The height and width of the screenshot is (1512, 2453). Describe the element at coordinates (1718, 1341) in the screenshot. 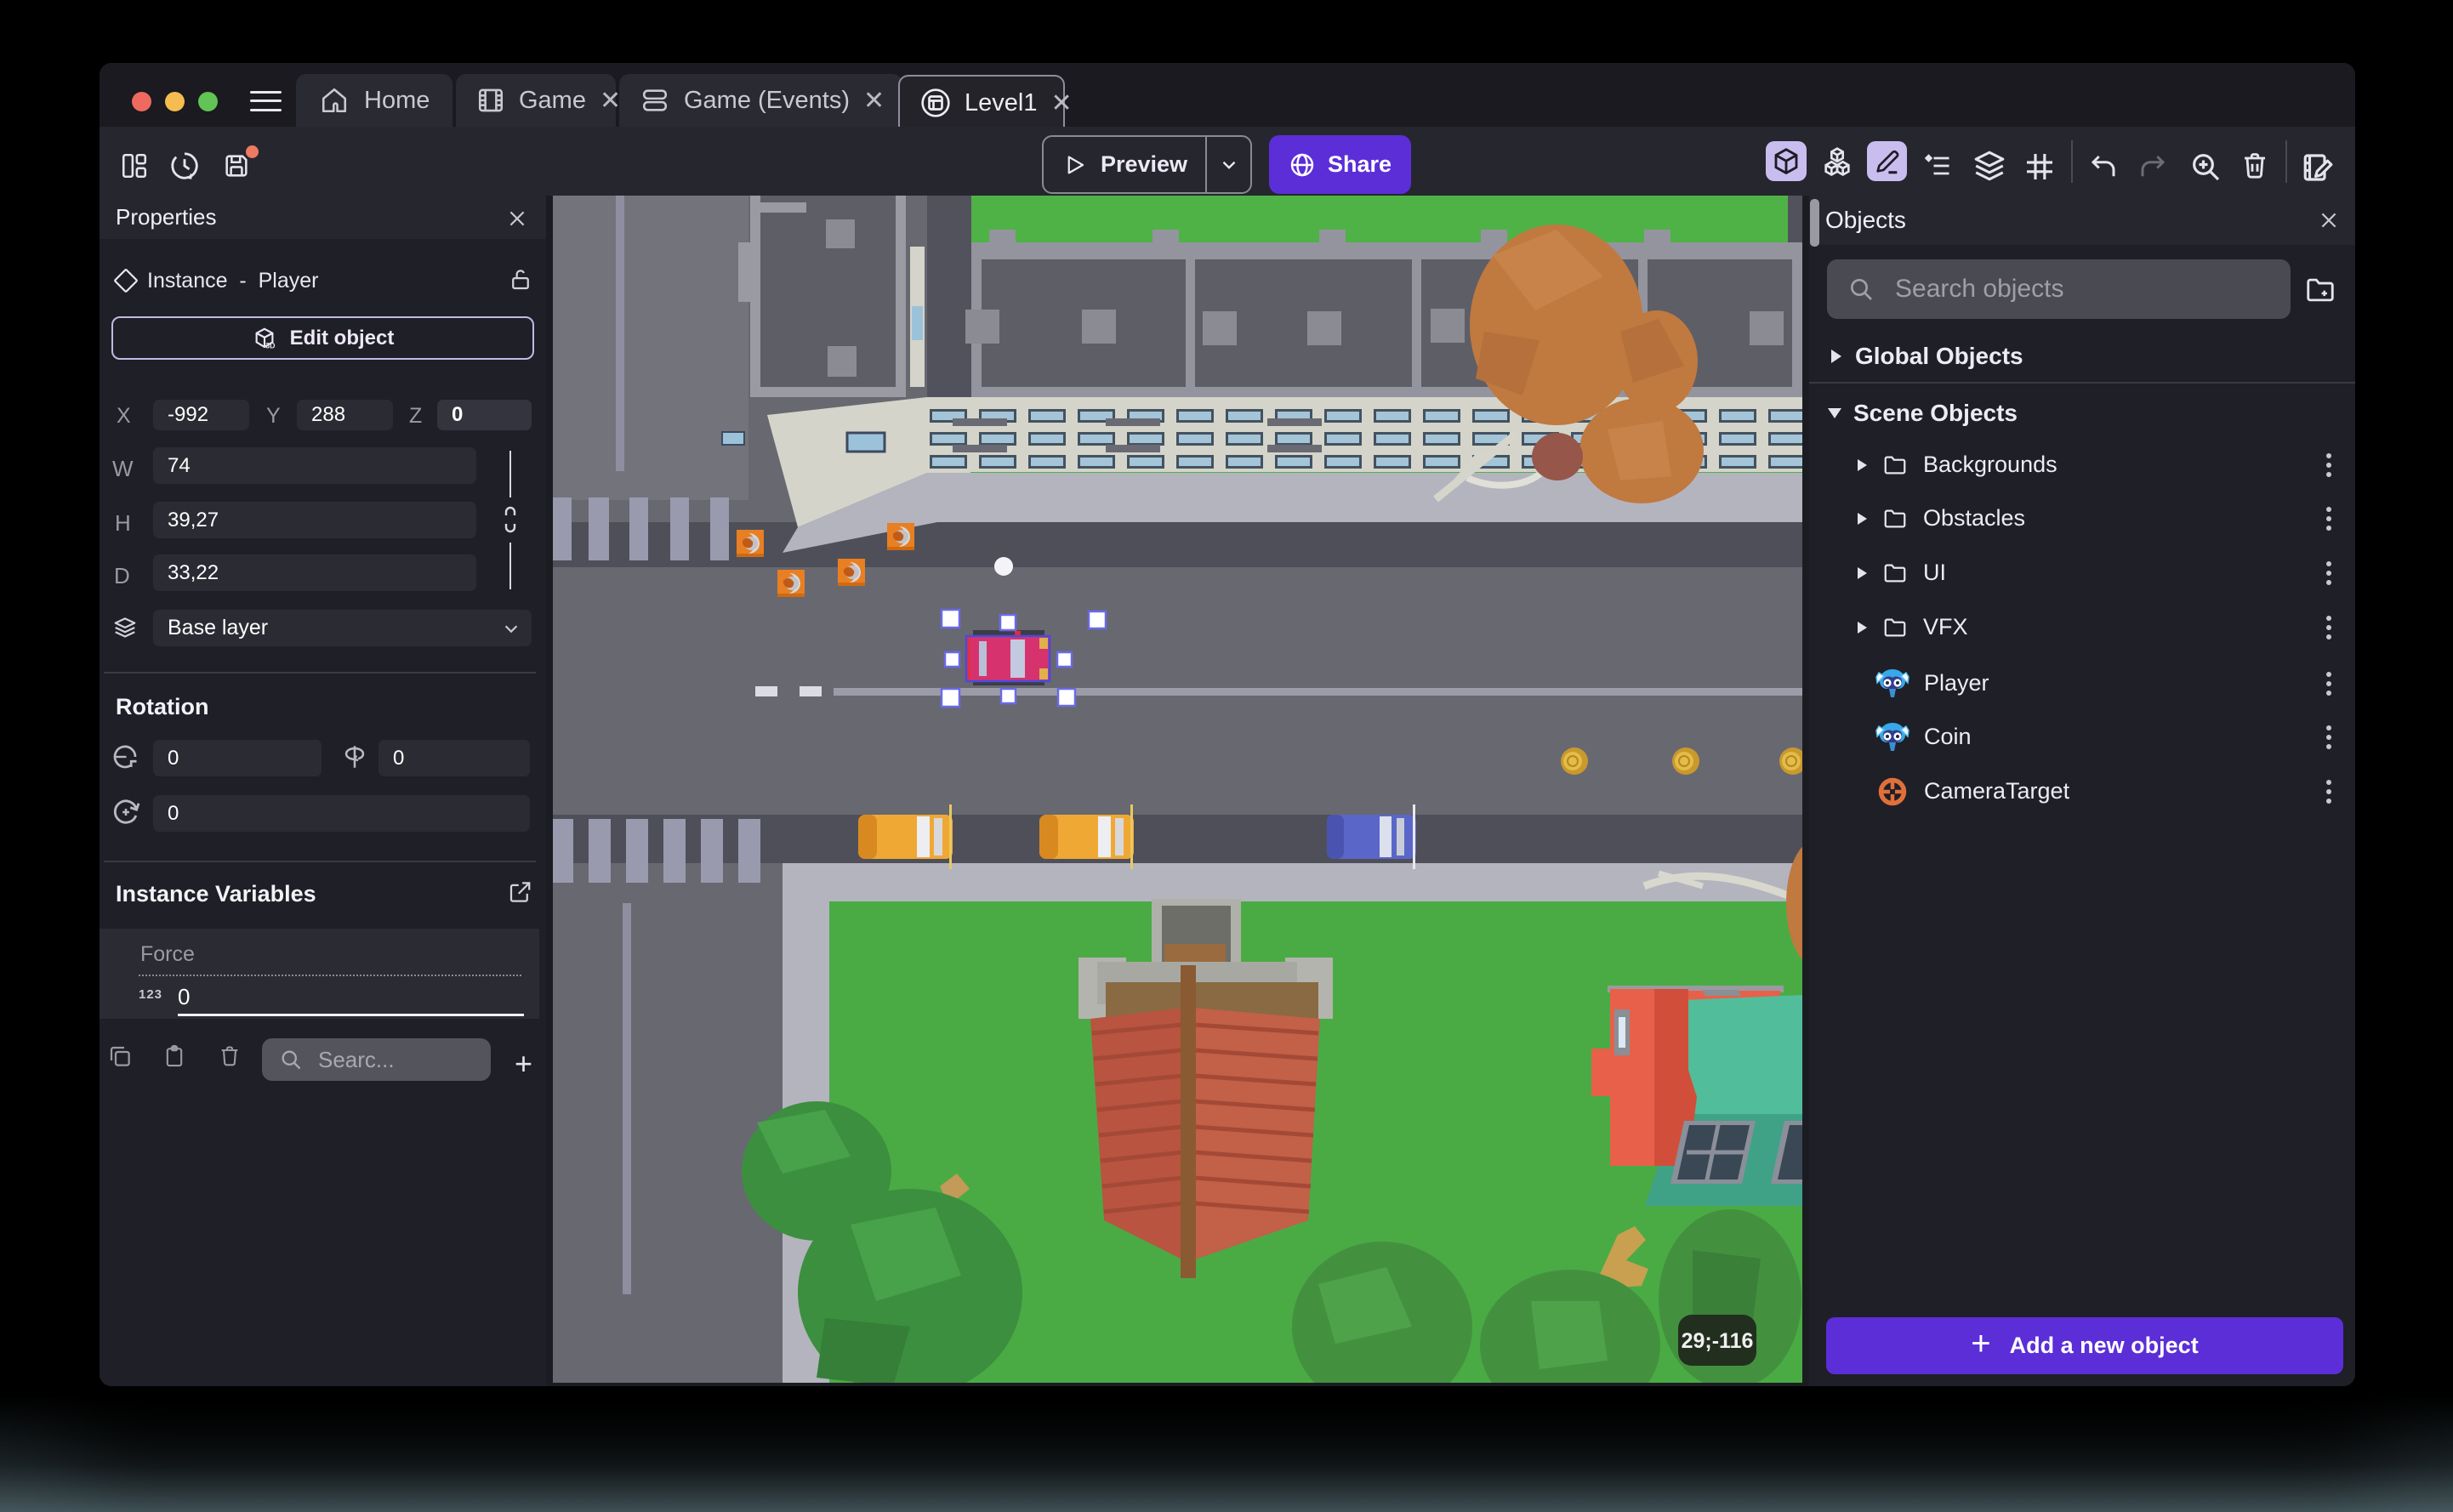

I see `svg-text: 29;-116` at that location.